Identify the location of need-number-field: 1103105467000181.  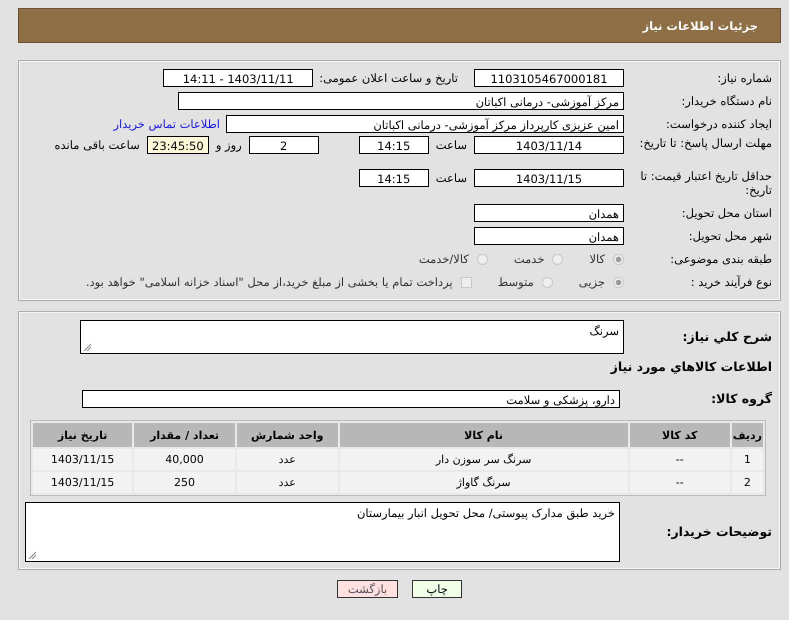
(549, 78).